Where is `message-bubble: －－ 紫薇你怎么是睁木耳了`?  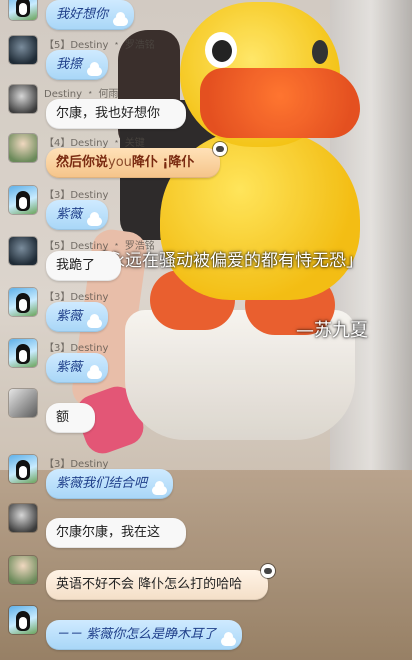 message-bubble: －－ 紫薇你怎么是睁木耳了 is located at coordinates (144, 635).